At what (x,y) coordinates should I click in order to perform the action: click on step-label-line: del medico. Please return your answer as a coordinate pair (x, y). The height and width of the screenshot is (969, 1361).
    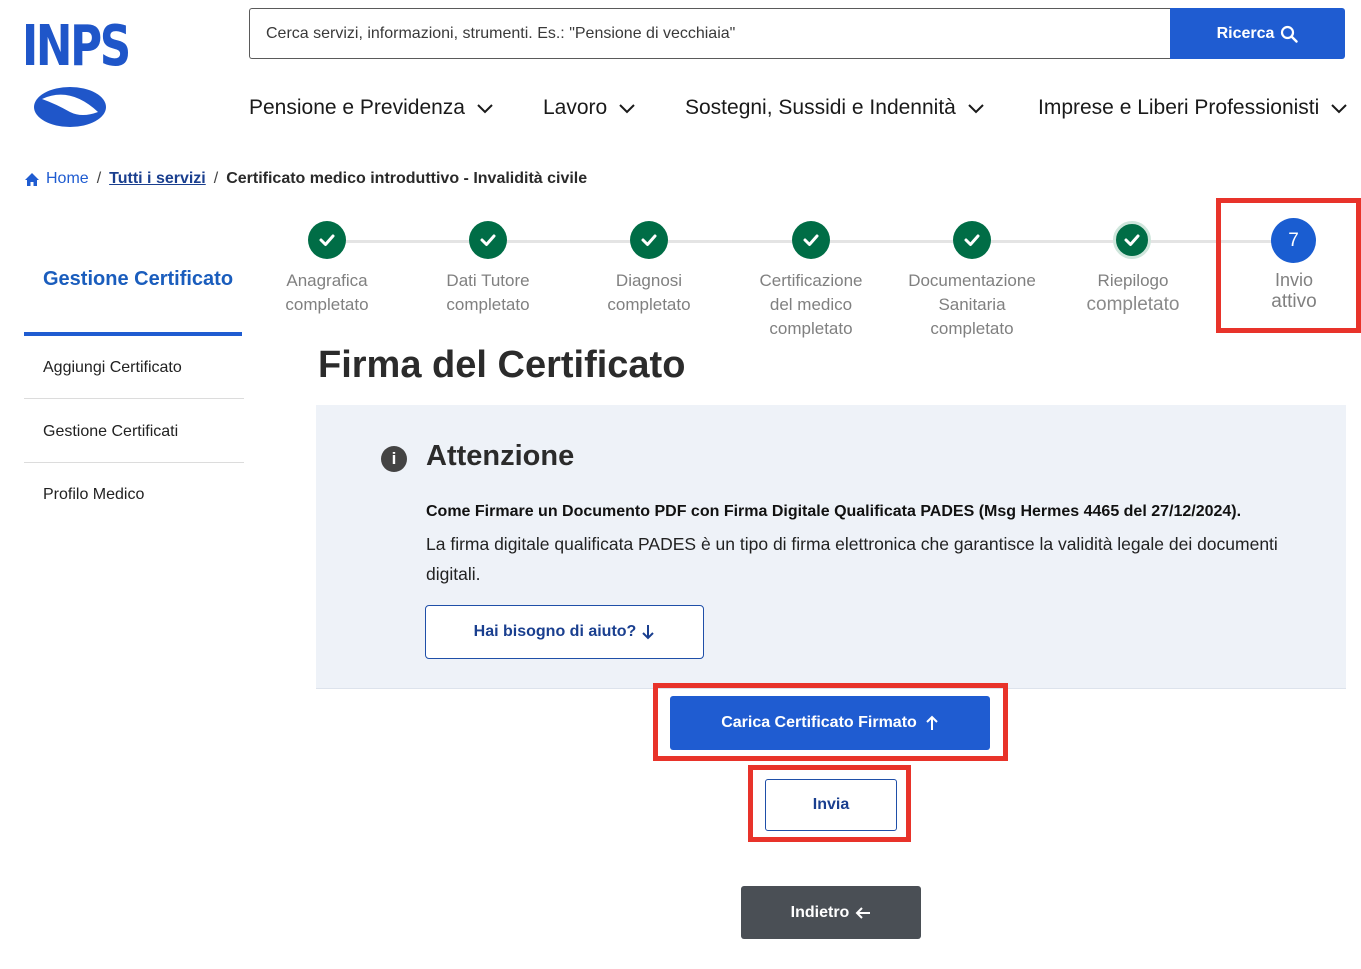
    Looking at the image, I should click on (811, 304).